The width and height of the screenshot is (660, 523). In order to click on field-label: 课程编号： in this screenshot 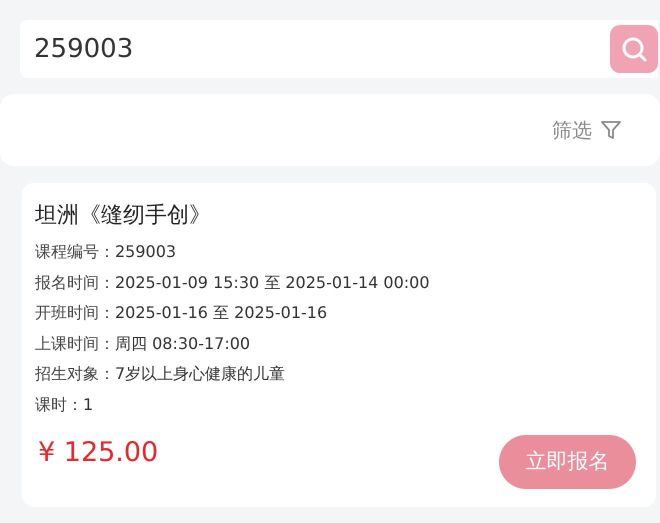, I will do `click(75, 252)`.